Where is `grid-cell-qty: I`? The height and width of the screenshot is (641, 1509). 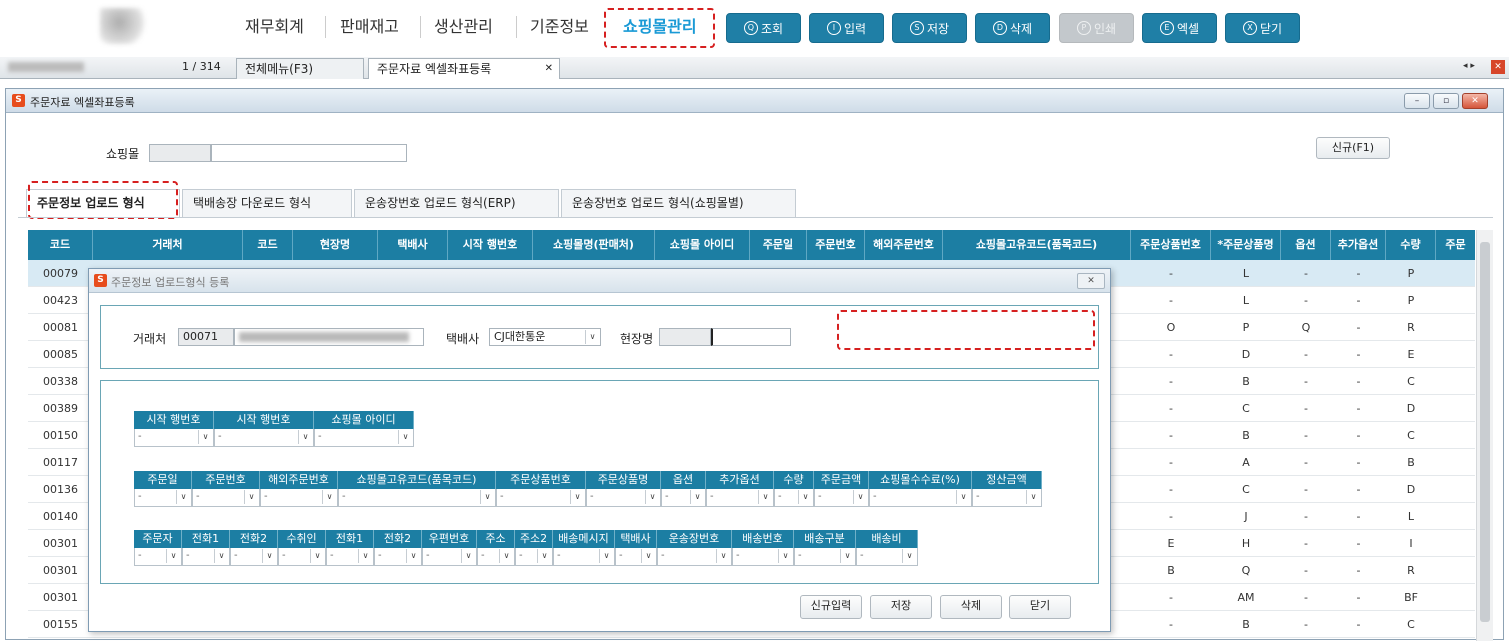
grid-cell-qty: I is located at coordinates (1411, 543).